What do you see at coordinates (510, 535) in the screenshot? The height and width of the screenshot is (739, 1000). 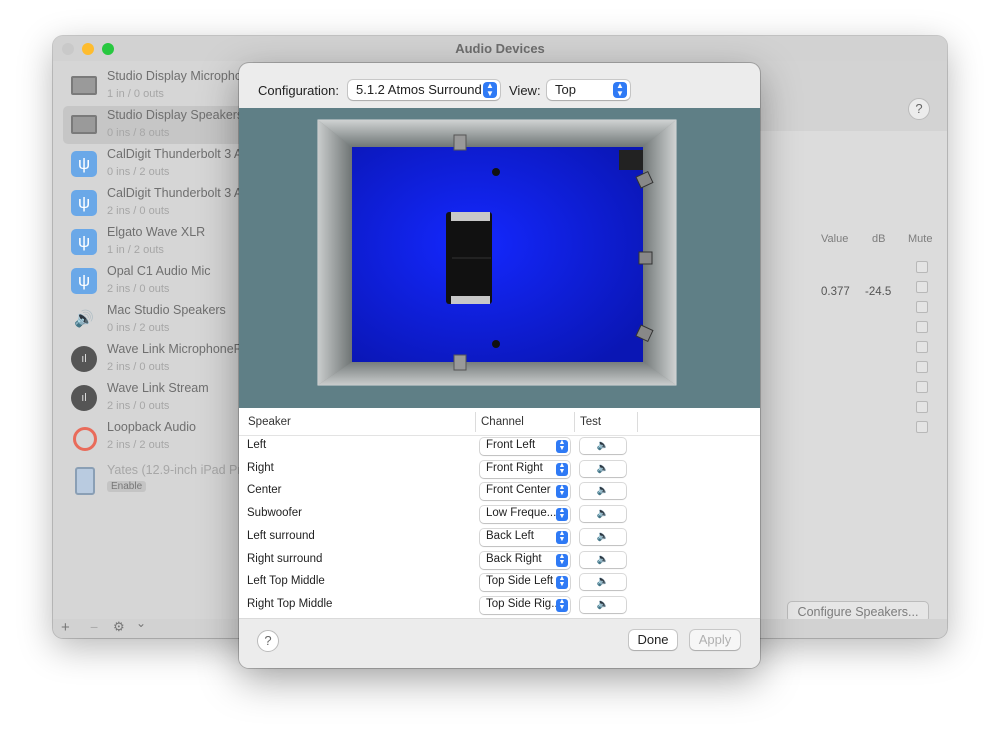 I see `channel-value: Back Left` at bounding box center [510, 535].